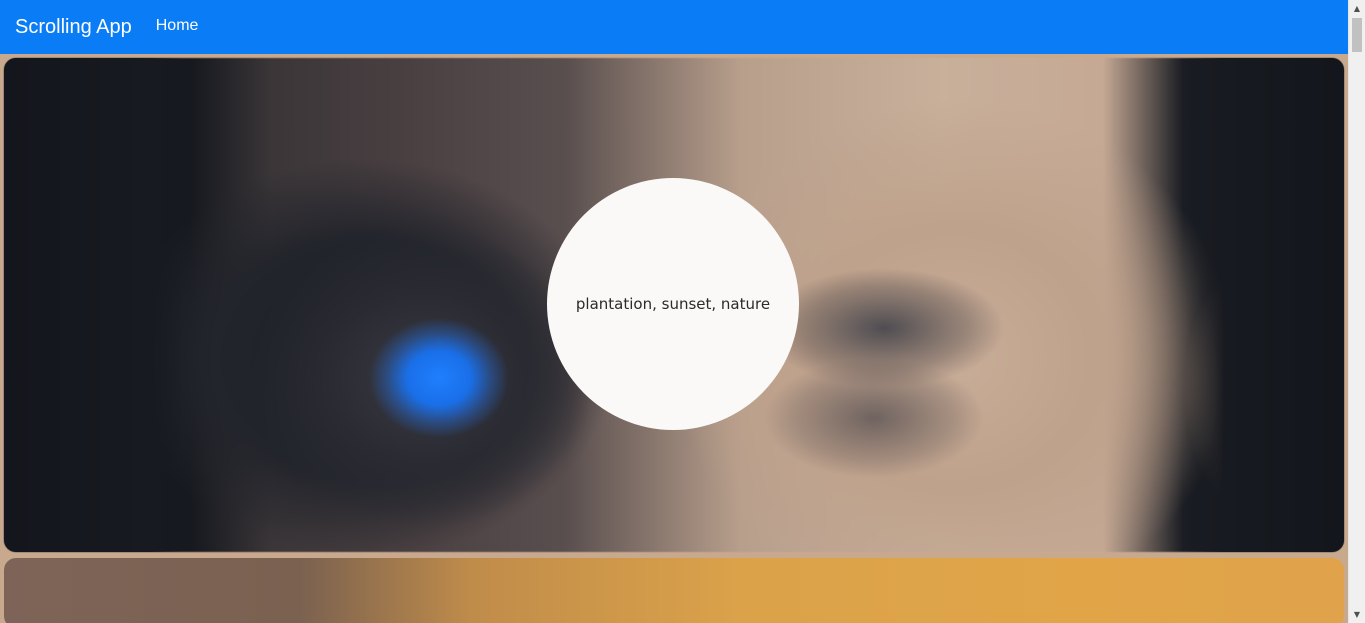  Describe the element at coordinates (1356, 311) in the screenshot. I see `vertical-scrollbar: ▲ ▼` at that location.